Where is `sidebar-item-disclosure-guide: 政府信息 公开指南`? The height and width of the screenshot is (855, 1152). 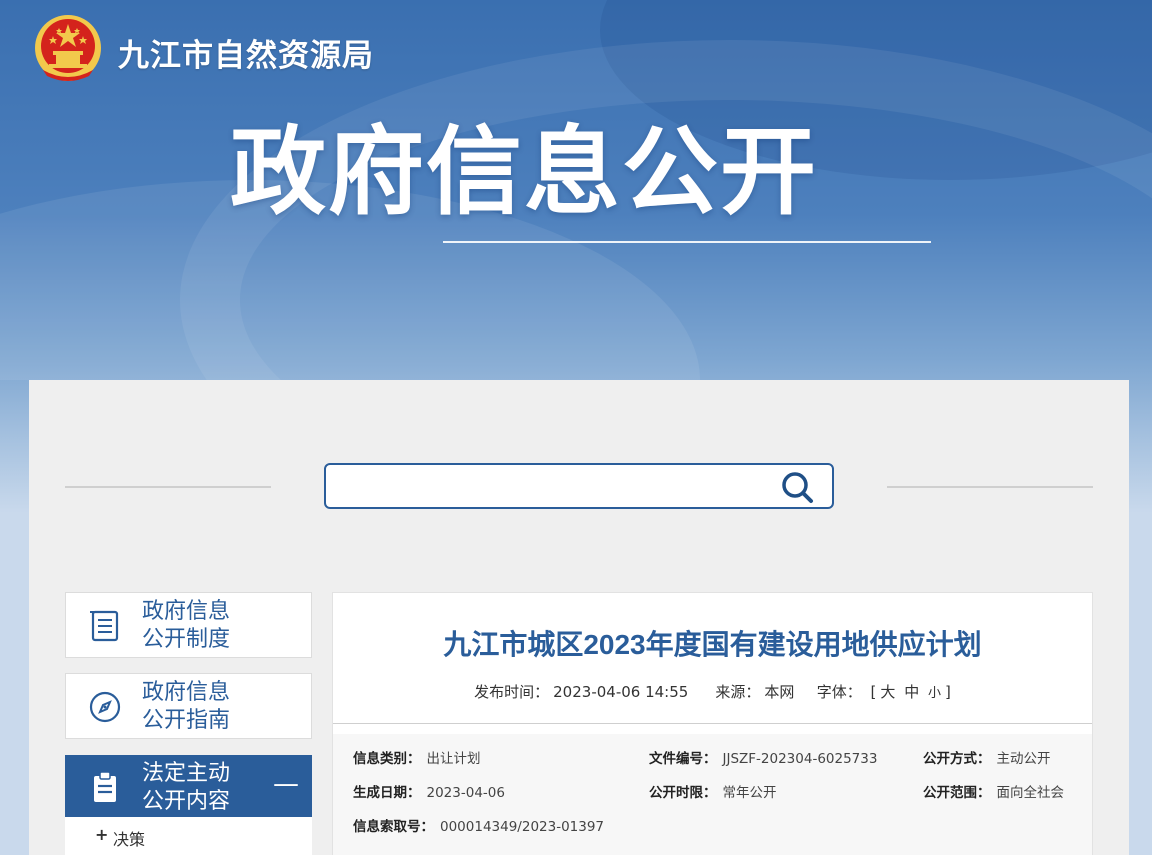
sidebar-item-disclosure-guide: 政府信息 公开指南 is located at coordinates (188, 706).